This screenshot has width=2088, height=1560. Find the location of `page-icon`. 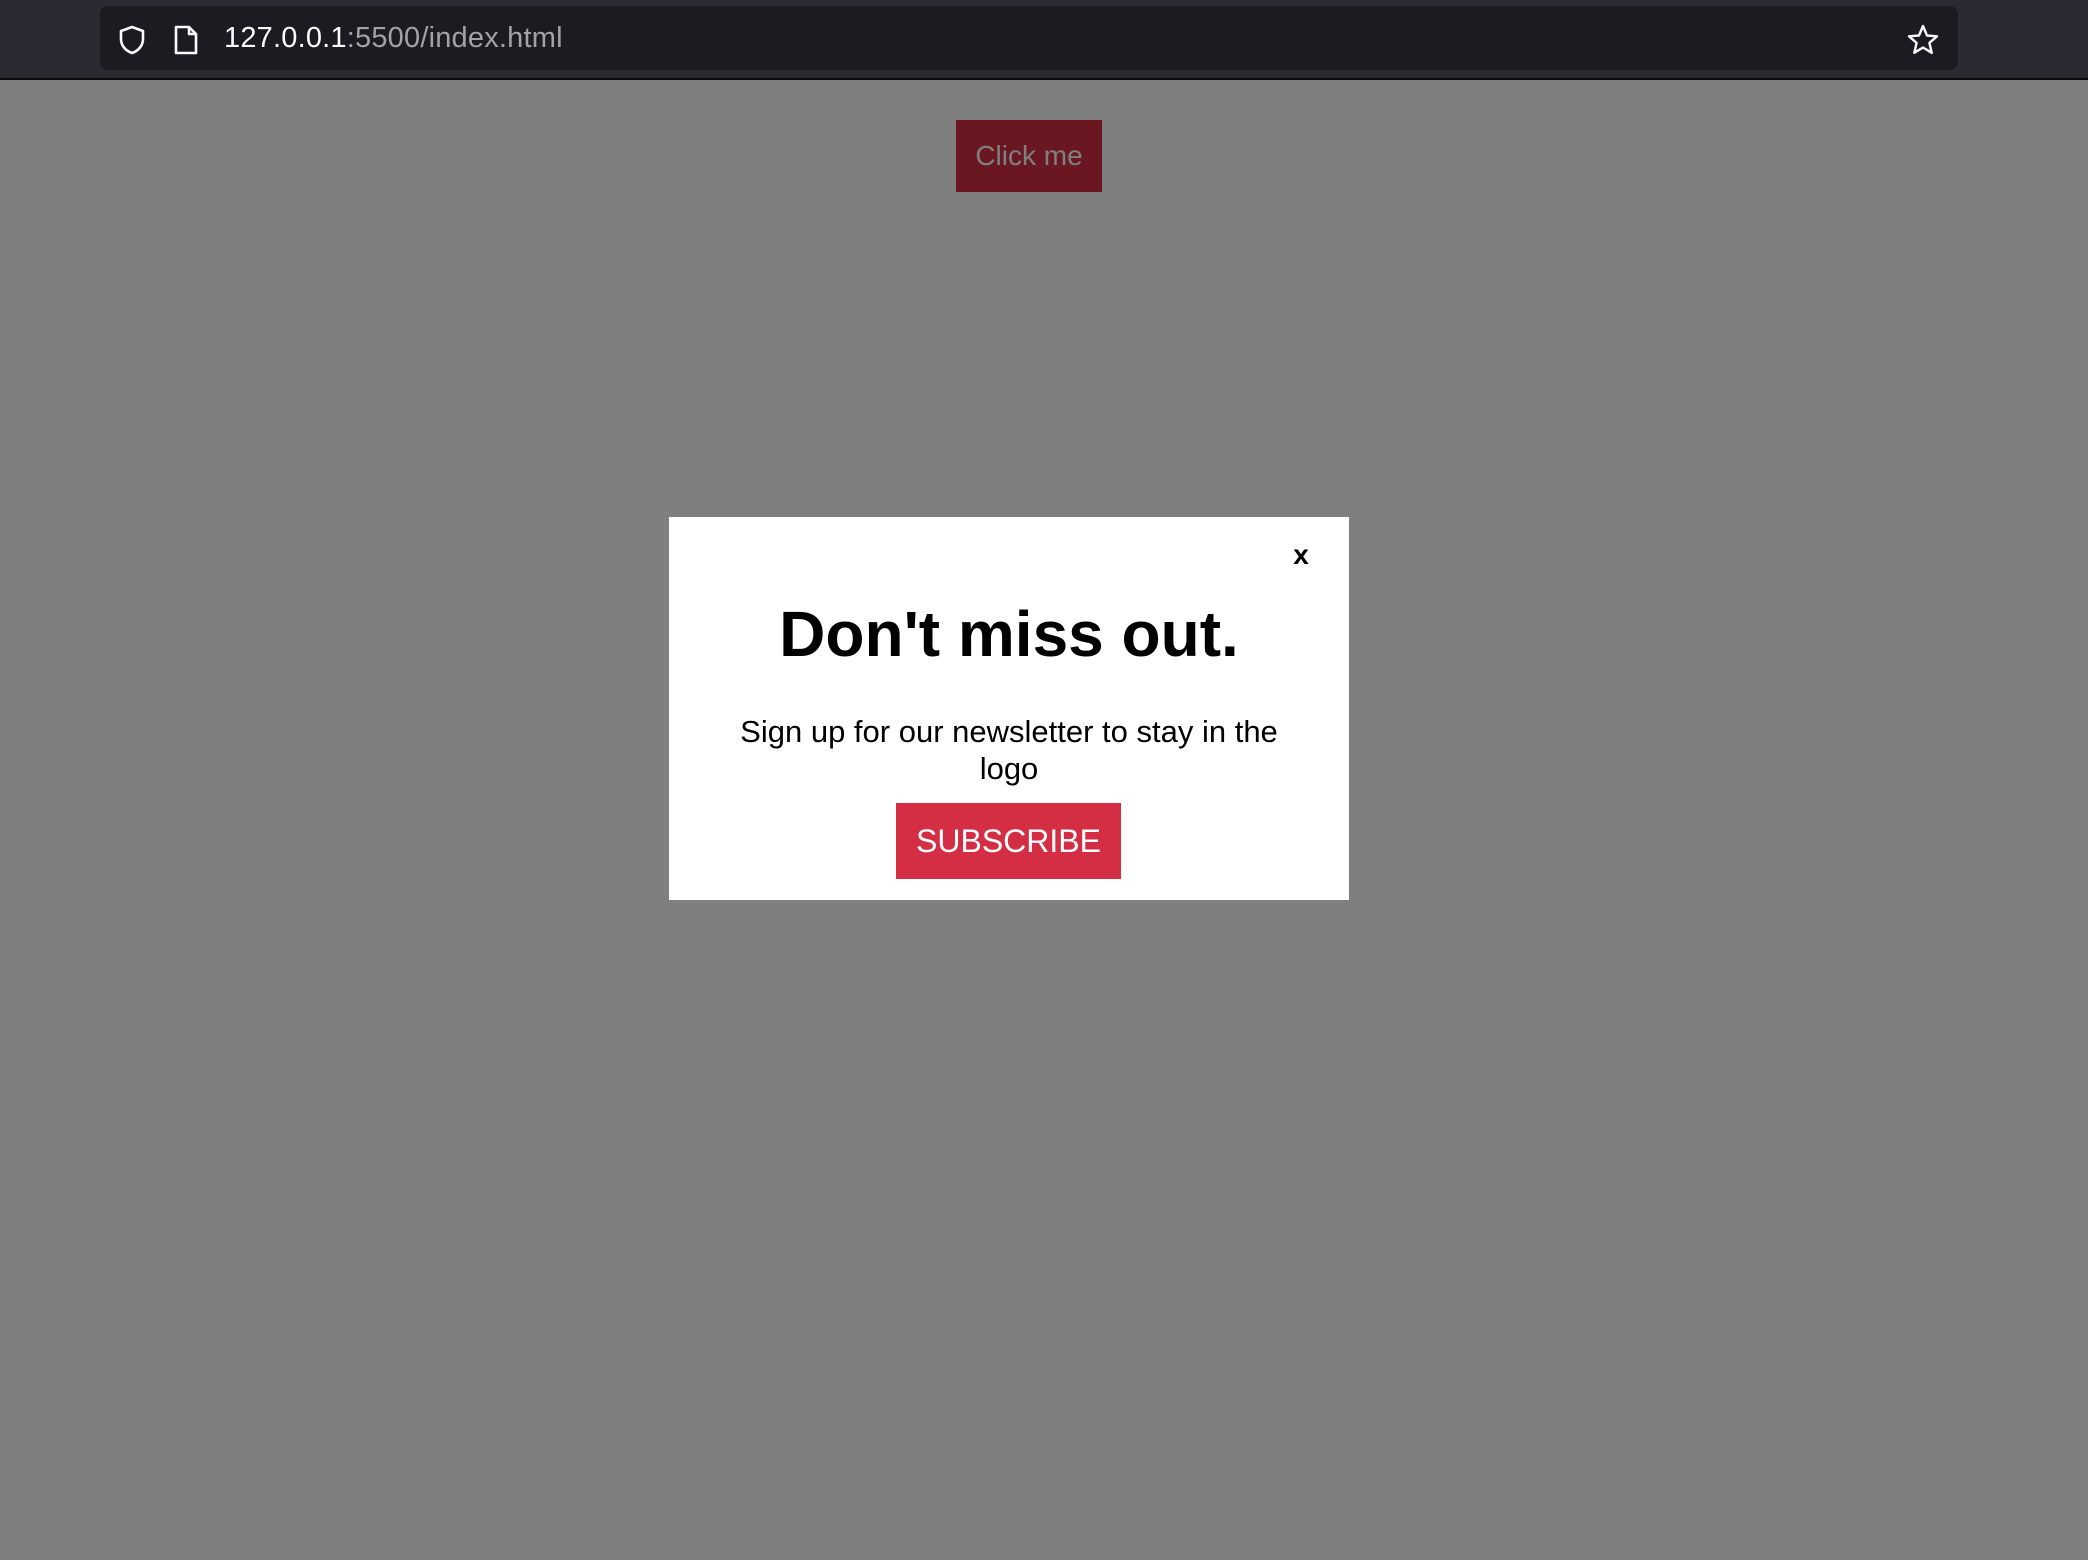

page-icon is located at coordinates (186, 40).